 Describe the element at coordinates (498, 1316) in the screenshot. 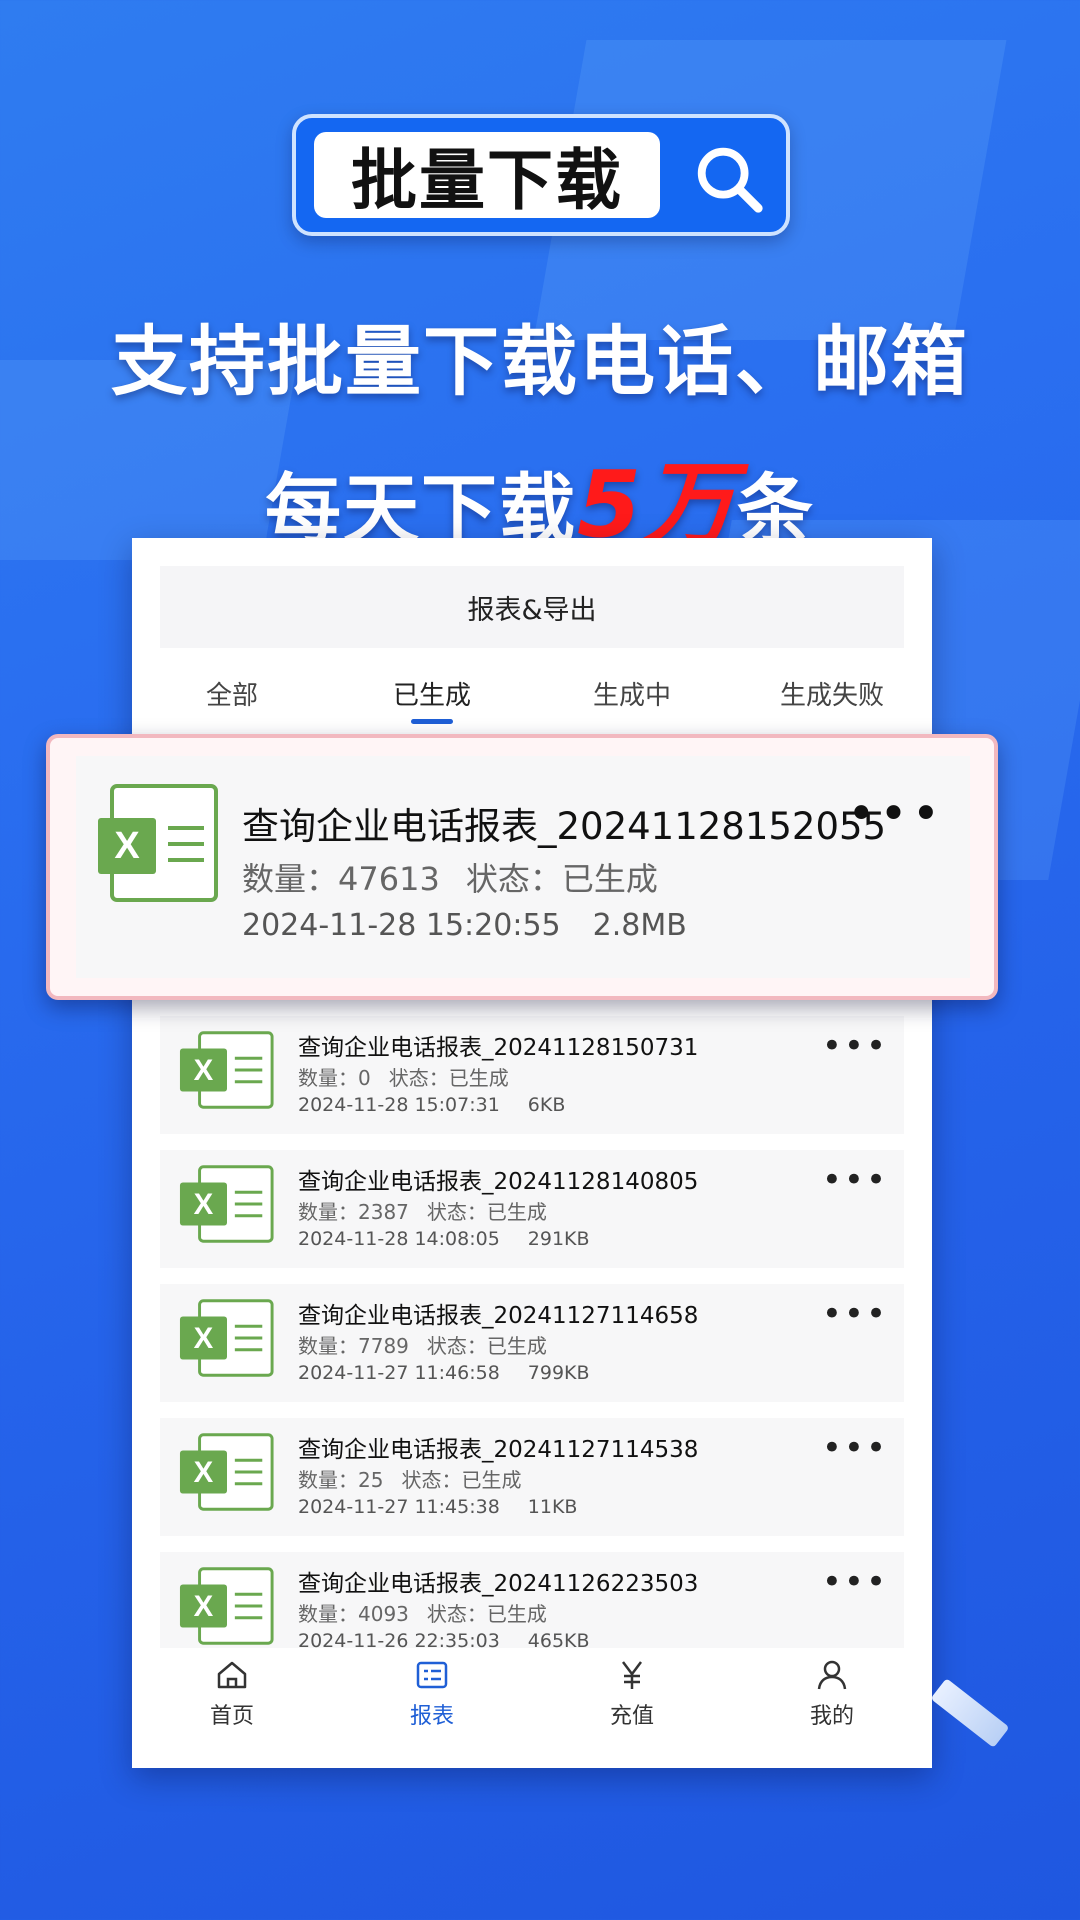

I see `report-title: 查询企业电话报表_20241127114658` at that location.